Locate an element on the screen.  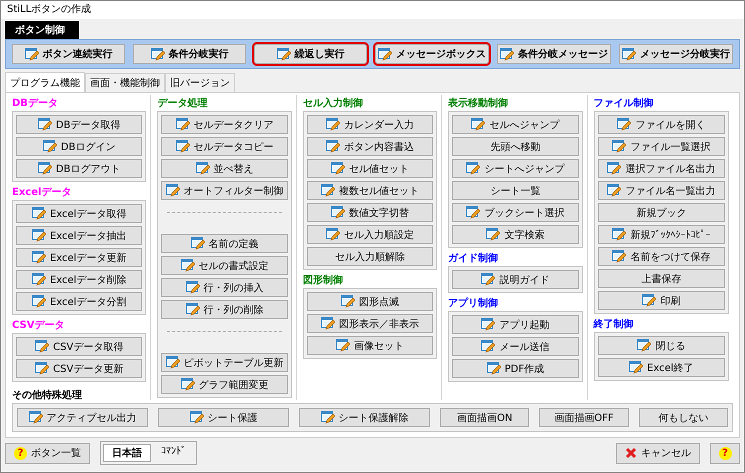
action-button: 数値文字切替 is located at coordinates (370, 212).